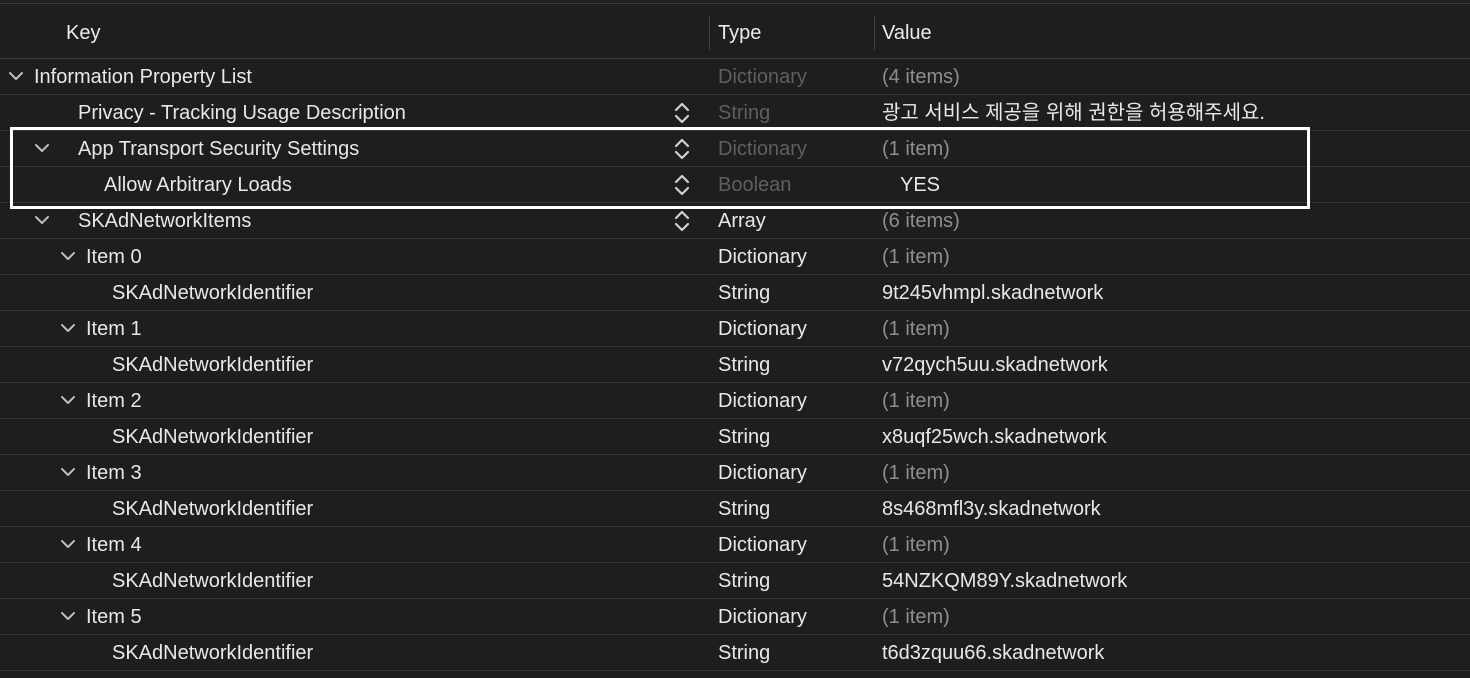  What do you see at coordinates (114, 473) in the screenshot?
I see `row-key: Item 3` at bounding box center [114, 473].